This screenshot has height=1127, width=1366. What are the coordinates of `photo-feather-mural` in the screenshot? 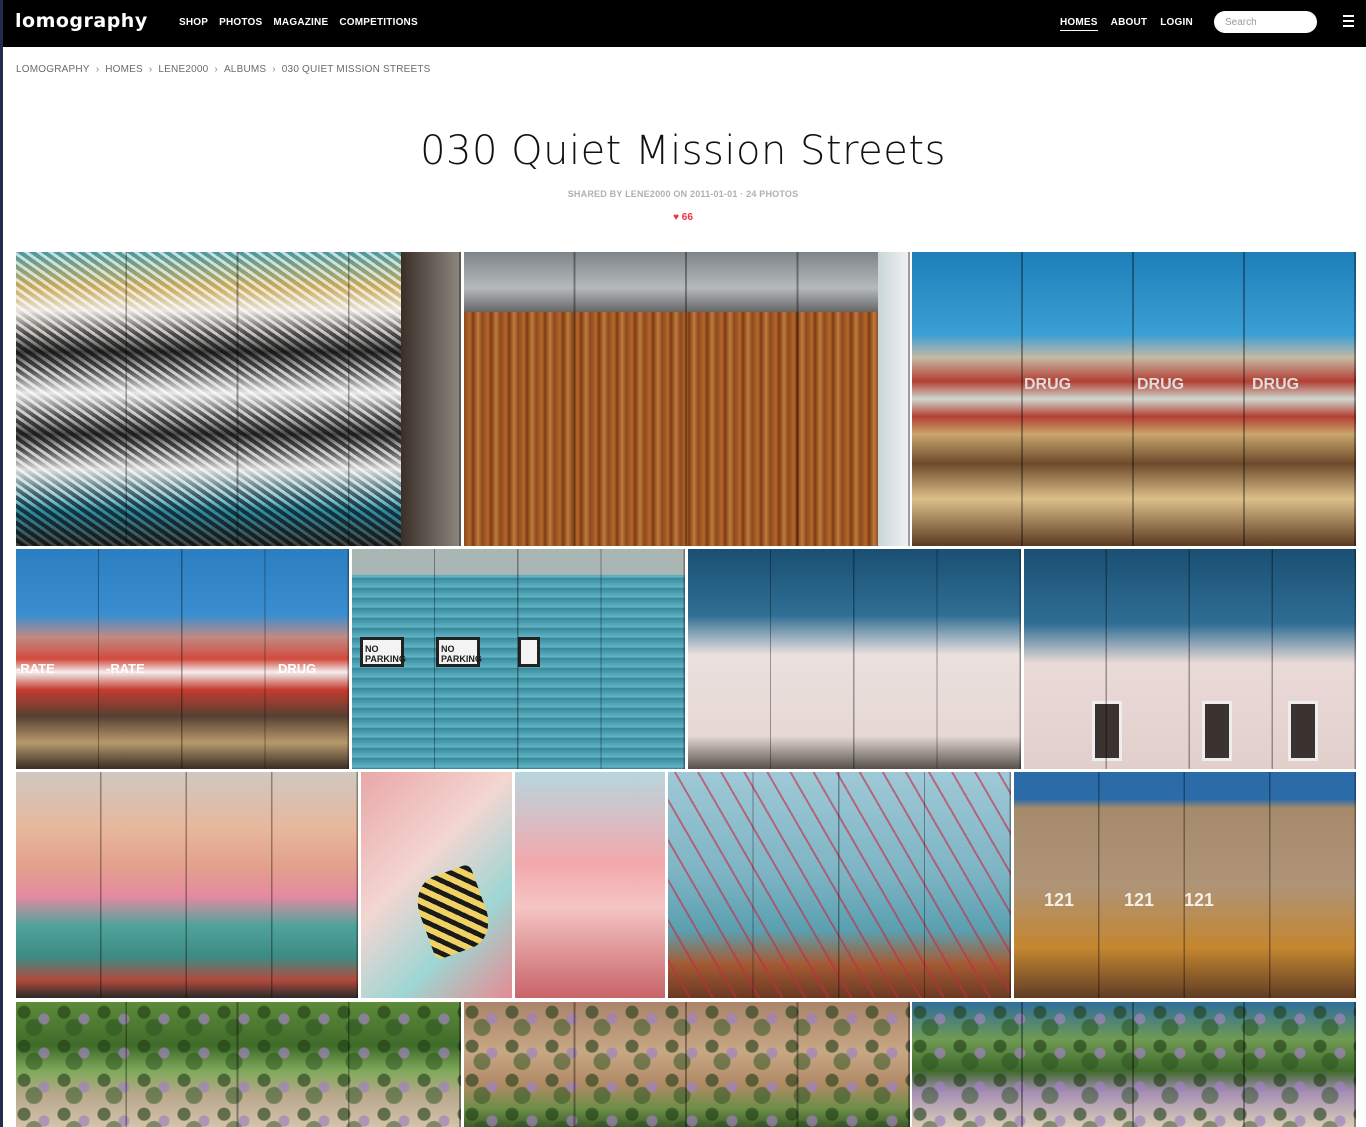 It's located at (238, 399).